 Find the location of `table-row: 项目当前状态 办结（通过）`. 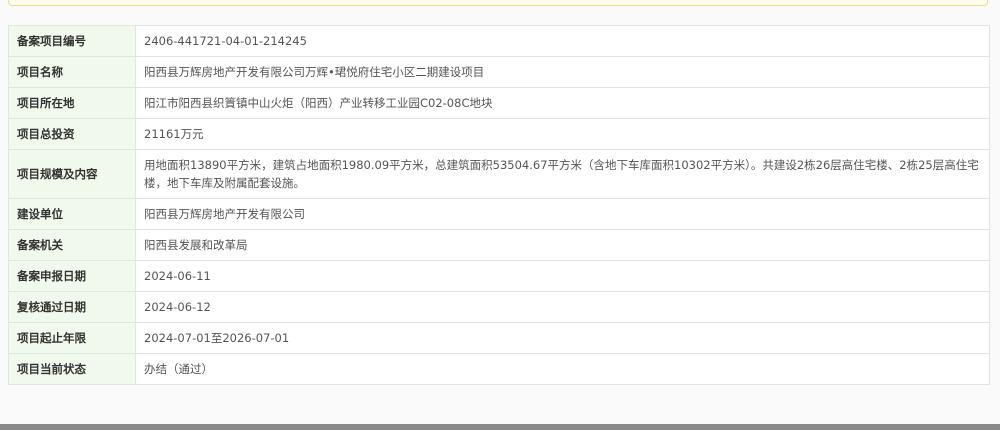

table-row: 项目当前状态 办结（通过） is located at coordinates (499, 369).